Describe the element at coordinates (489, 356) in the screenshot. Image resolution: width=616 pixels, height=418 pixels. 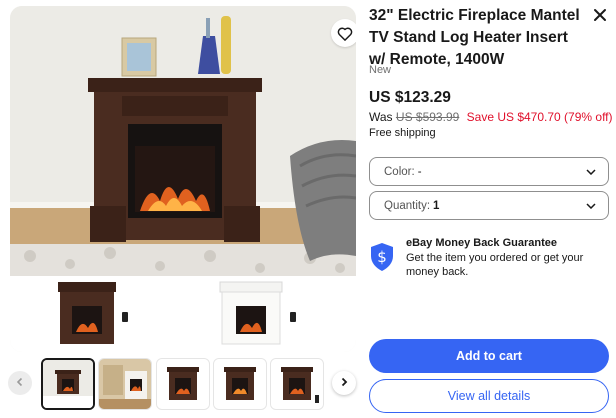
I see `add-to-cart-button: Add to cart` at that location.